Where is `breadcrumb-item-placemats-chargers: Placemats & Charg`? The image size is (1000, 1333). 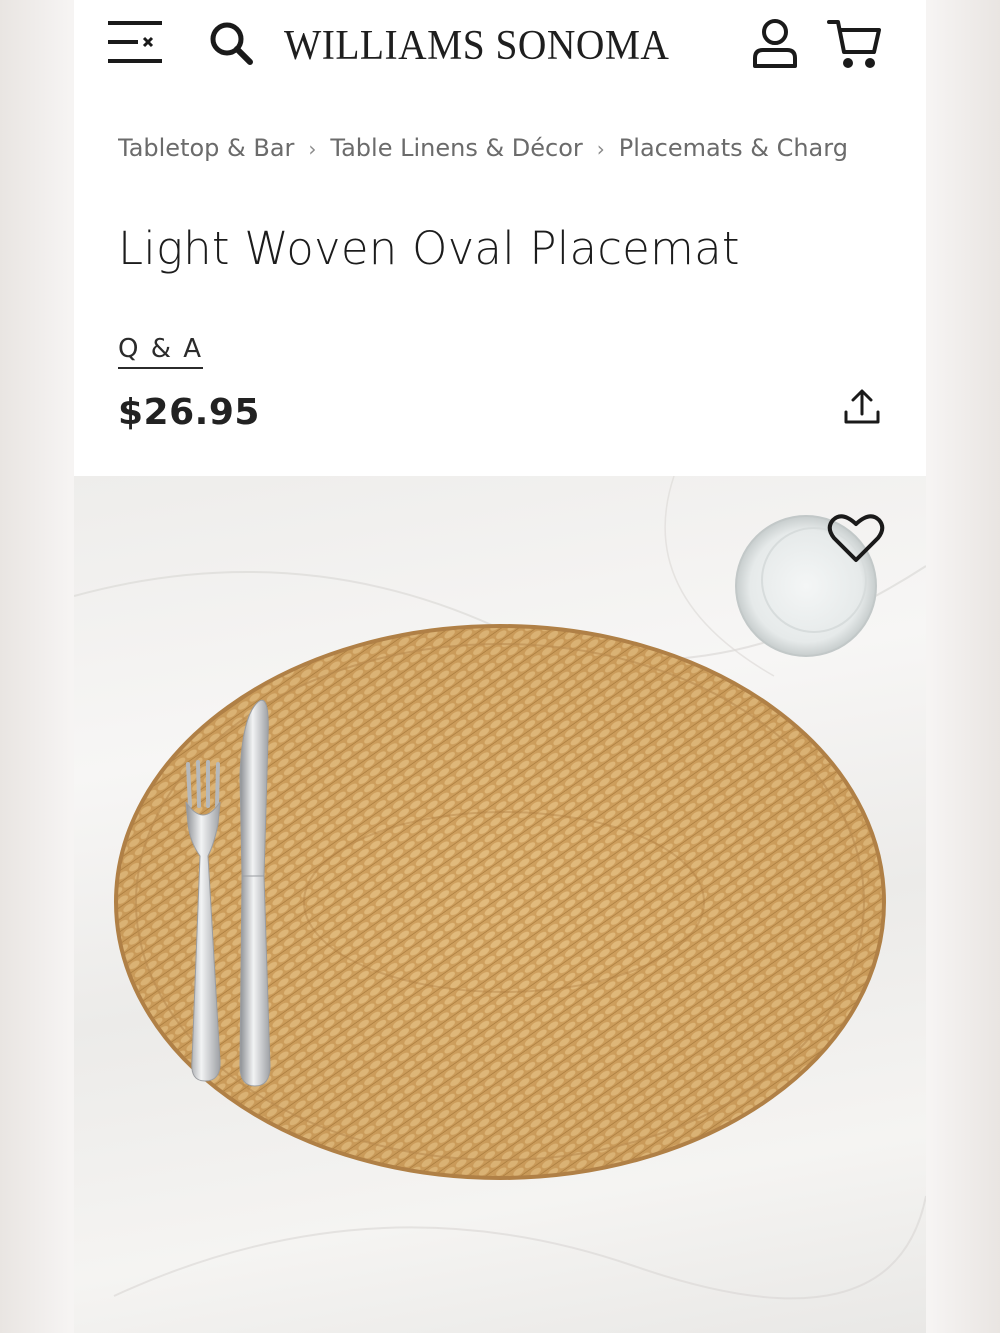 breadcrumb-item-placemats-chargers: Placemats & Charg is located at coordinates (733, 148).